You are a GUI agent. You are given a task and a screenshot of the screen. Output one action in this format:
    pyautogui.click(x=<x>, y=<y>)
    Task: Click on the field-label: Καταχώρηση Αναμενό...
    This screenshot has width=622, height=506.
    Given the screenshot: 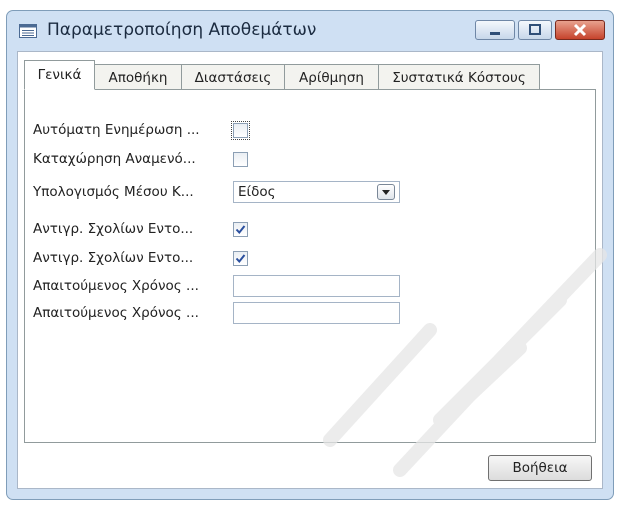 What is the action you would take?
    pyautogui.click(x=114, y=159)
    